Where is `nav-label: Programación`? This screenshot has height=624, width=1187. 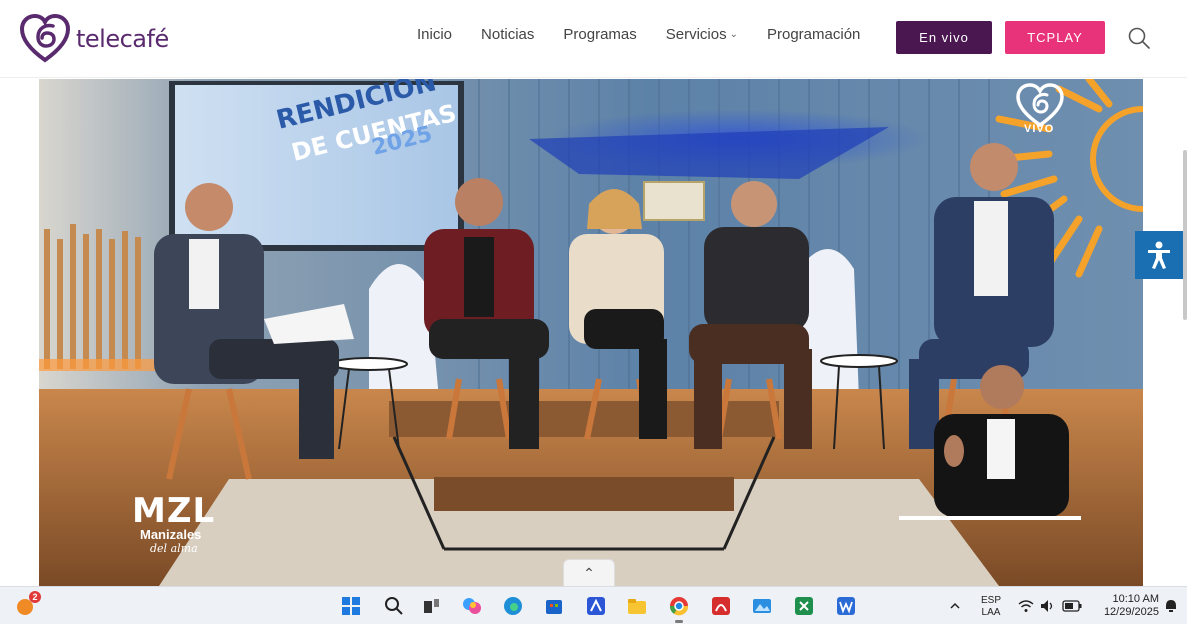 nav-label: Programación is located at coordinates (814, 34).